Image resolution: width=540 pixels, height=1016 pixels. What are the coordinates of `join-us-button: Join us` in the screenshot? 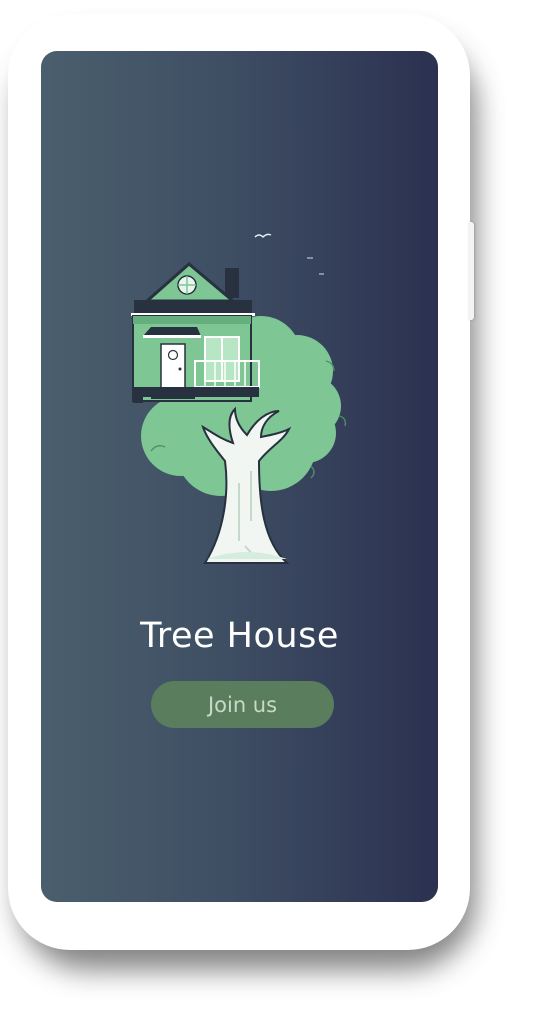 It's located at (242, 704).